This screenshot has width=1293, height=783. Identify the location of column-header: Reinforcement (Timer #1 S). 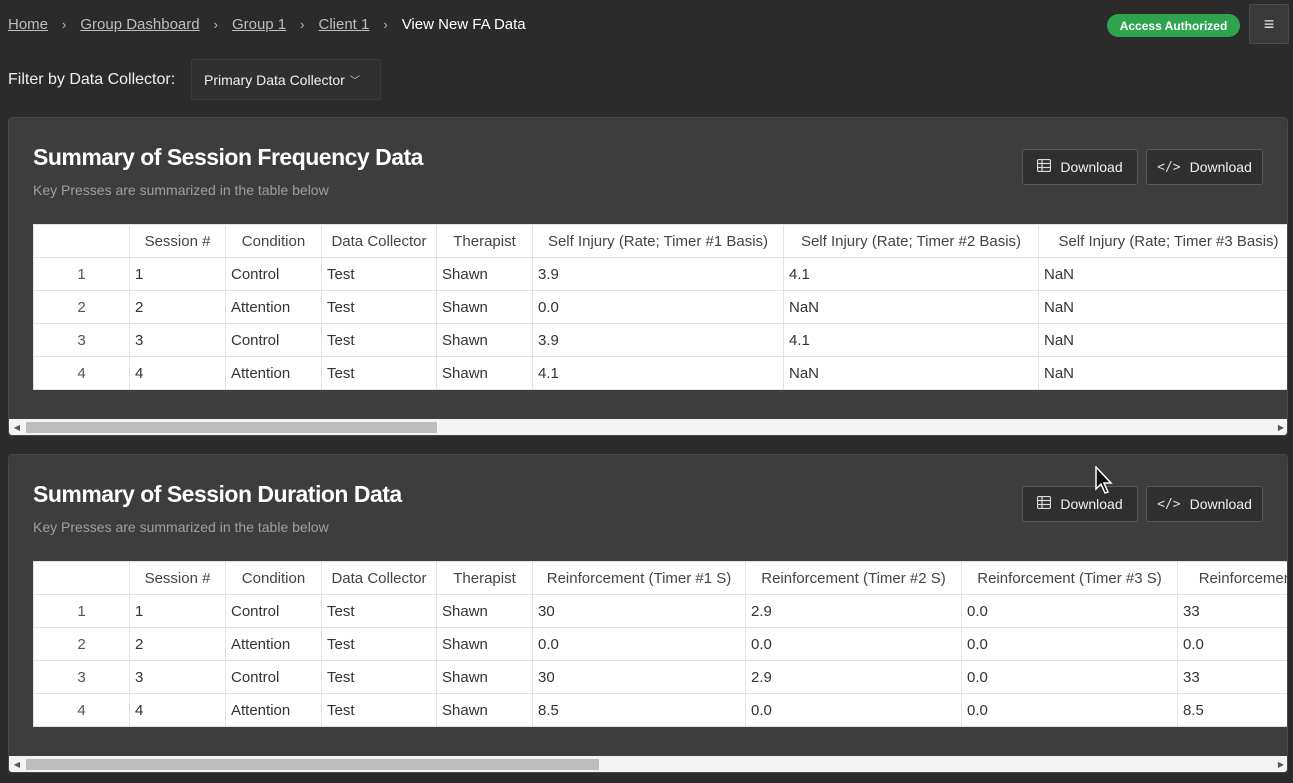
(639, 578).